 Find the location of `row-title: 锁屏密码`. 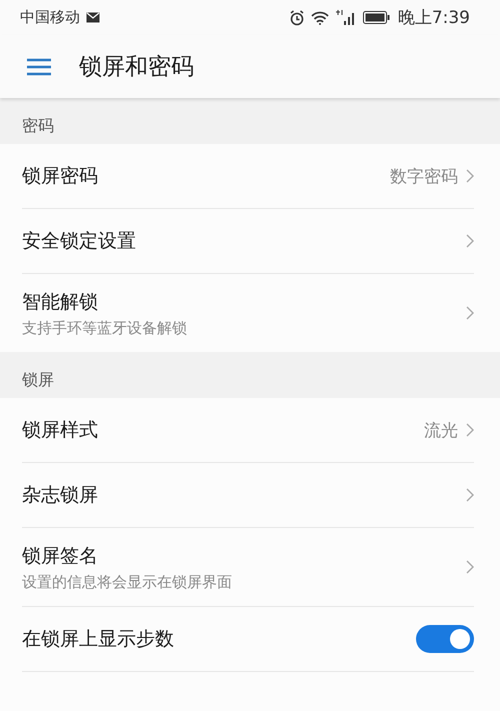

row-title: 锁屏密码 is located at coordinates (60, 176).